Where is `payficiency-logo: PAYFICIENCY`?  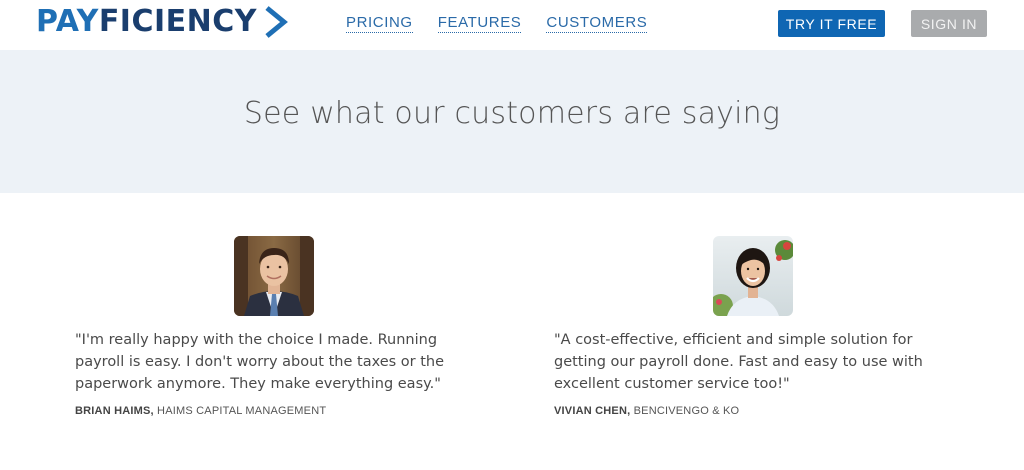 payficiency-logo: PAYFICIENCY is located at coordinates (162, 22).